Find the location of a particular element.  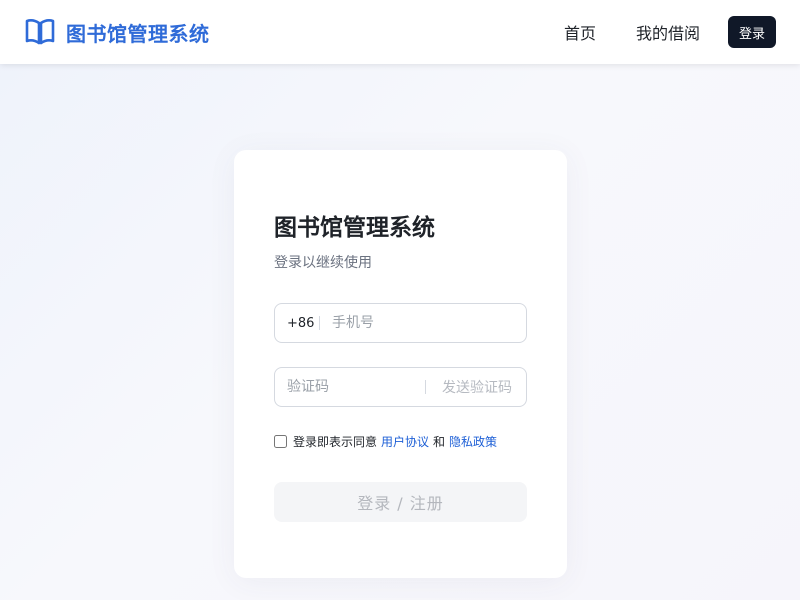

agreement-checkbox is located at coordinates (280, 441).